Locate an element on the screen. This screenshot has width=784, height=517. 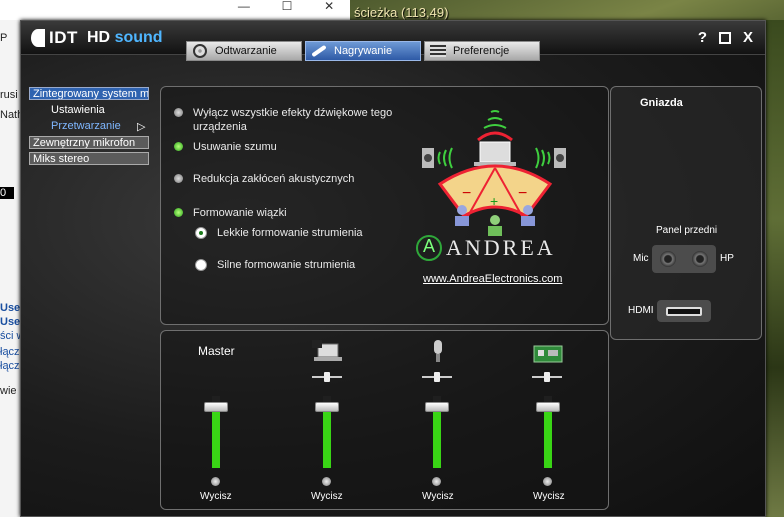
andrea-link: www.AndreaElectronics.com is located at coordinates (492, 279).